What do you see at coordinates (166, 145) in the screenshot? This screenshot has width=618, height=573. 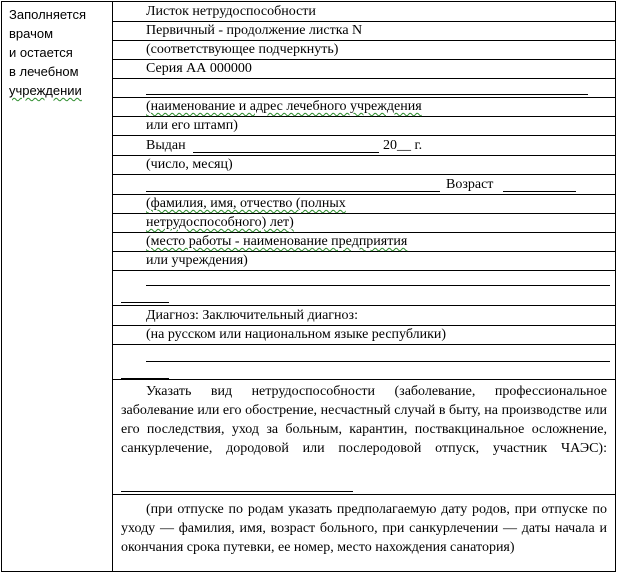 I see `issued-label: Выдан` at bounding box center [166, 145].